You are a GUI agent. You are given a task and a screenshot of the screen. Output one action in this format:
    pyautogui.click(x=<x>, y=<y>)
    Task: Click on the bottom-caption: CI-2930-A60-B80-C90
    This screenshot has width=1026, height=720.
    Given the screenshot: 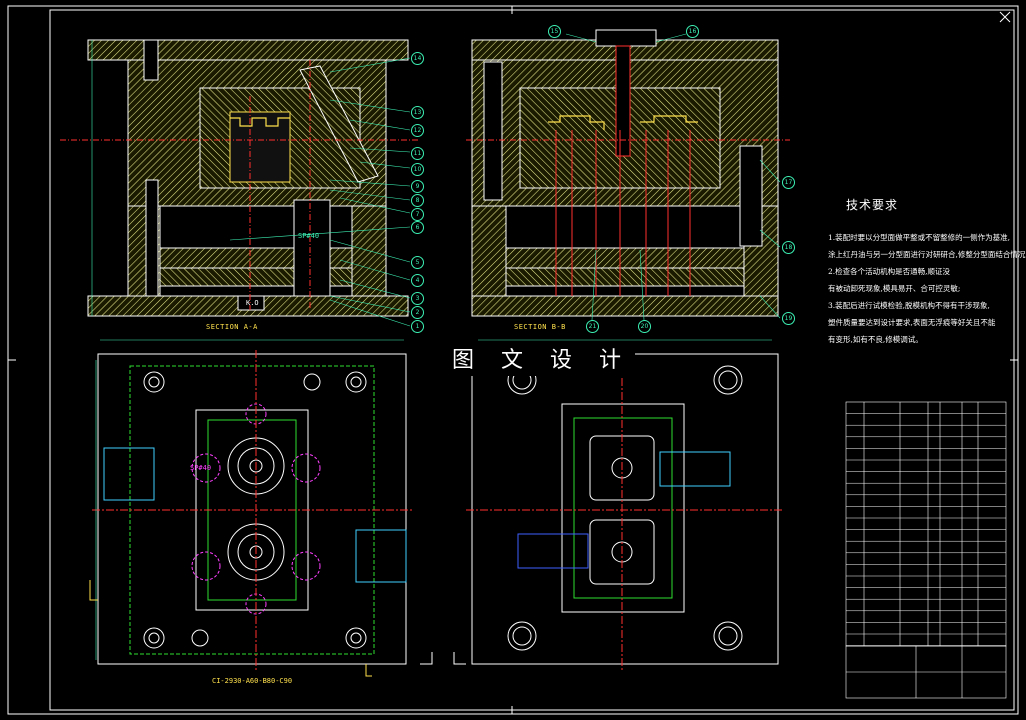 What is the action you would take?
    pyautogui.click(x=252, y=681)
    